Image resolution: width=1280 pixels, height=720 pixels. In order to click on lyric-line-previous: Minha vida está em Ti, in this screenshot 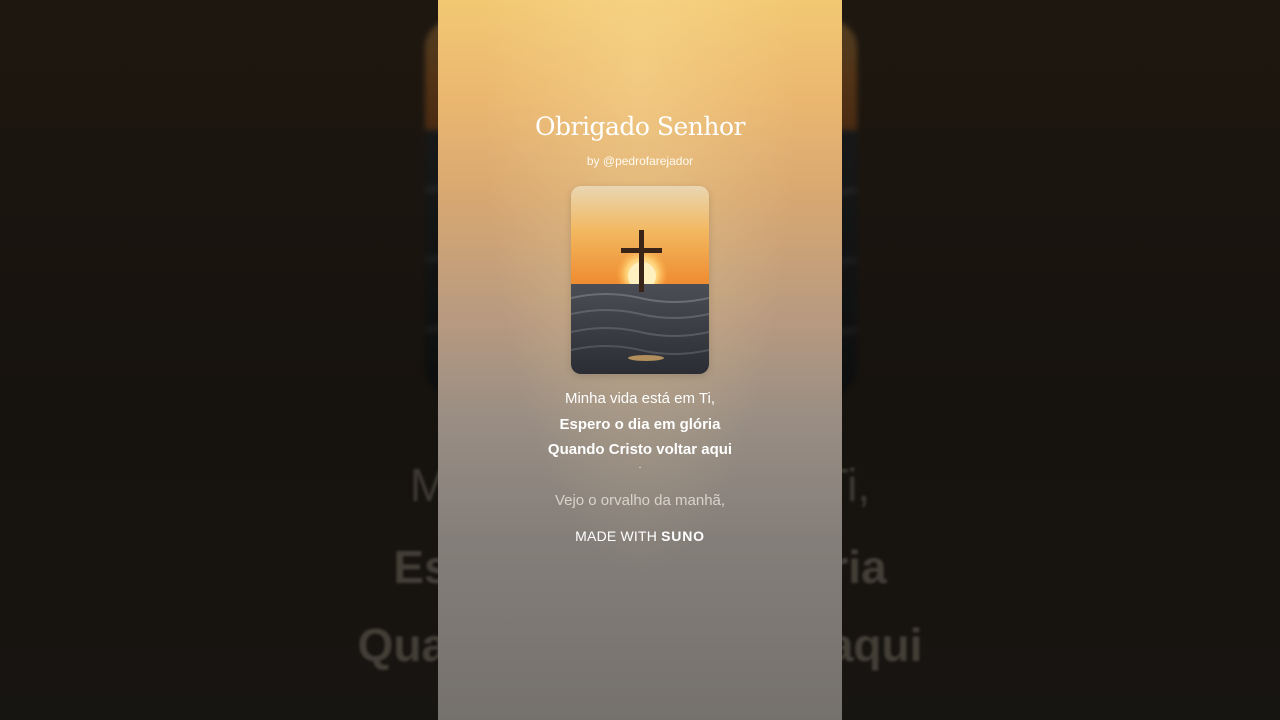, I will do `click(640, 398)`.